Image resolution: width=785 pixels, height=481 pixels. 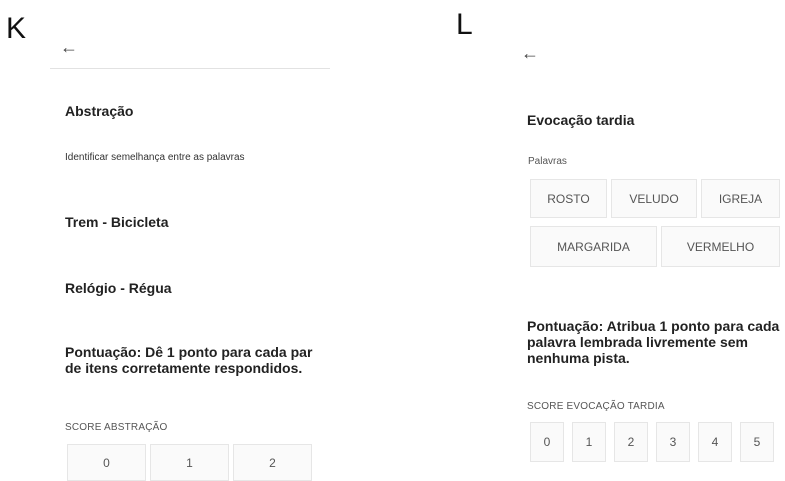 I want to click on word-chip: ROSTO, so click(x=568, y=198).